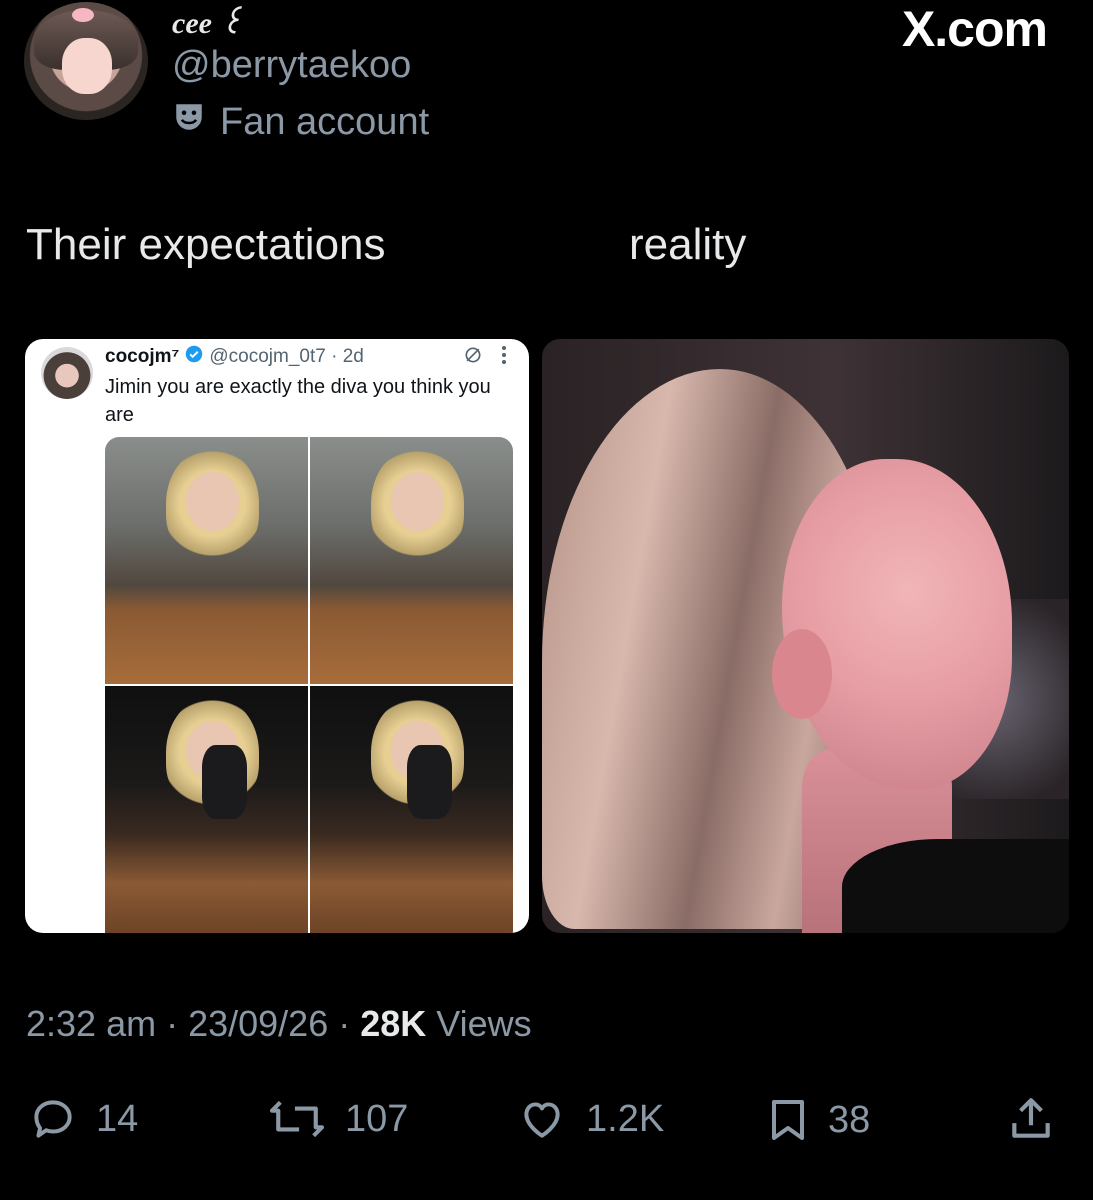  Describe the element at coordinates (788, 1120) in the screenshot. I see `bookmark-icon` at that location.